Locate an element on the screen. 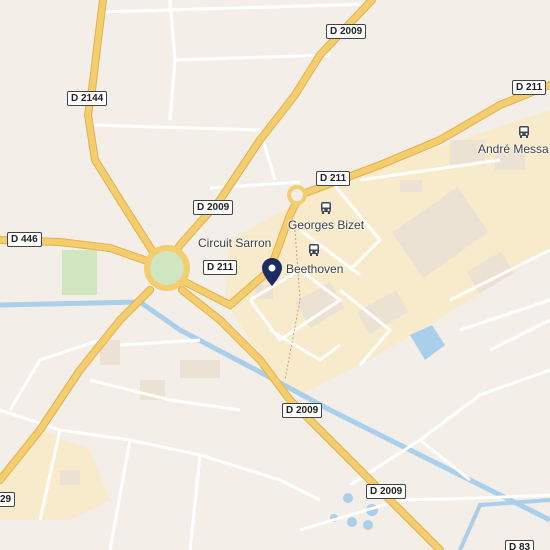 The height and width of the screenshot is (550, 550). road-shield-d2144: D 2144 is located at coordinates (87, 98).